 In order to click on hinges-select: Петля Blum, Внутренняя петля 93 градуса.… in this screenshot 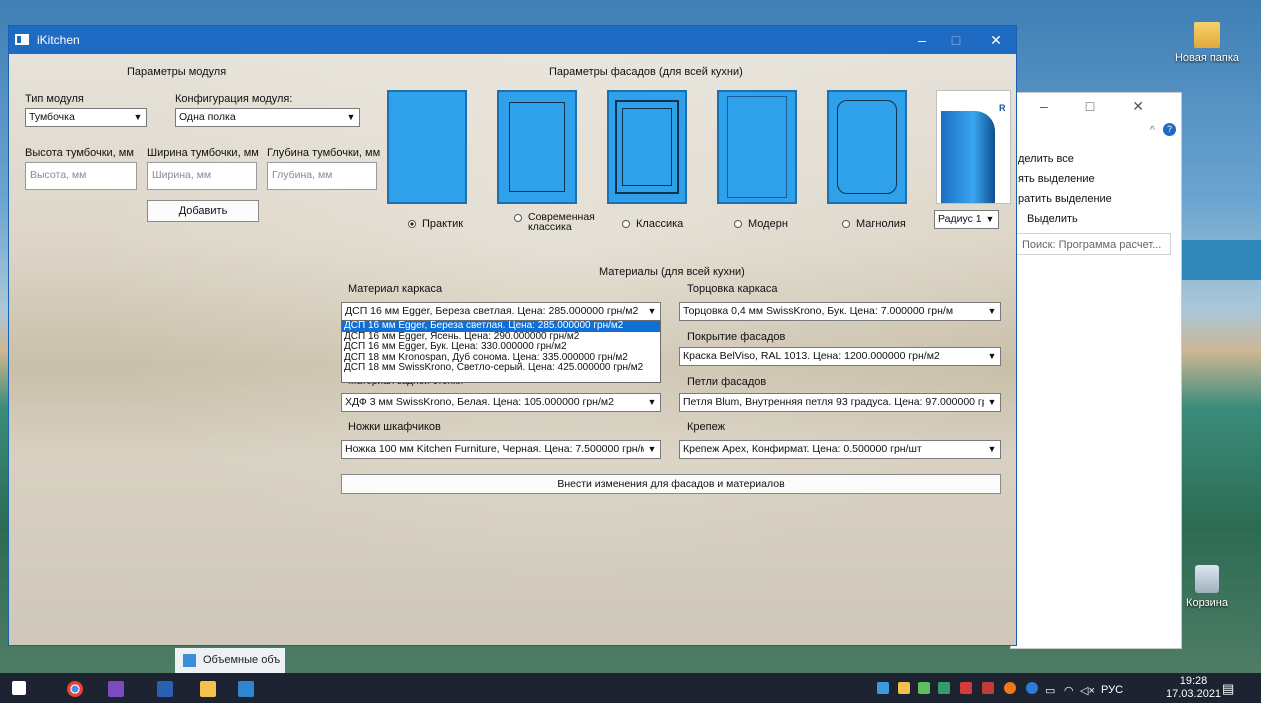, I will do `click(840, 402)`.